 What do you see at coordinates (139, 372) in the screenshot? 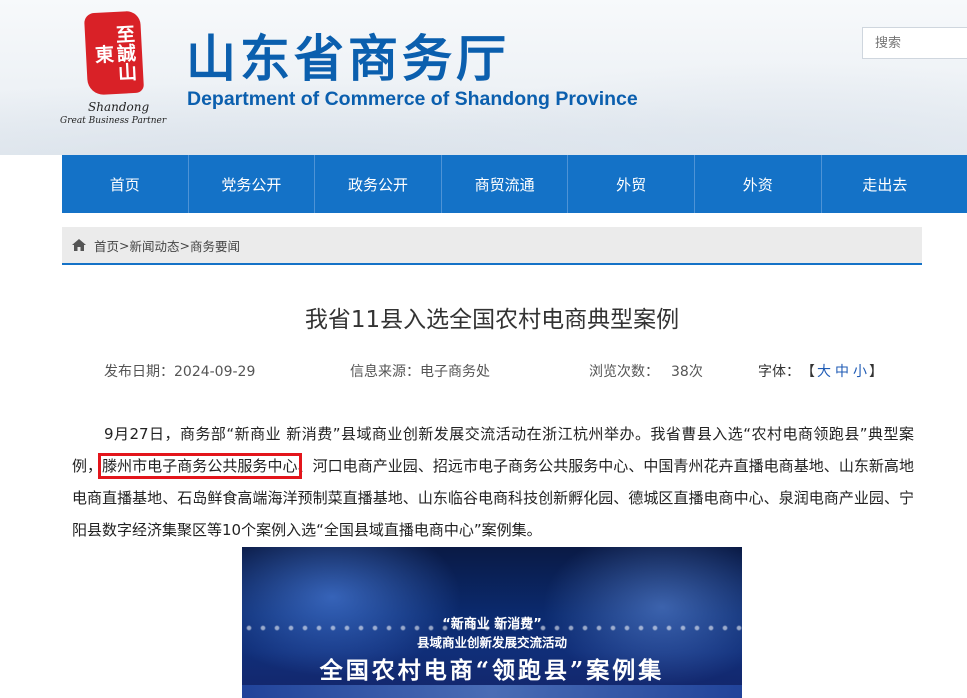
I see `publish-date-label: 发布日期：` at bounding box center [139, 372].